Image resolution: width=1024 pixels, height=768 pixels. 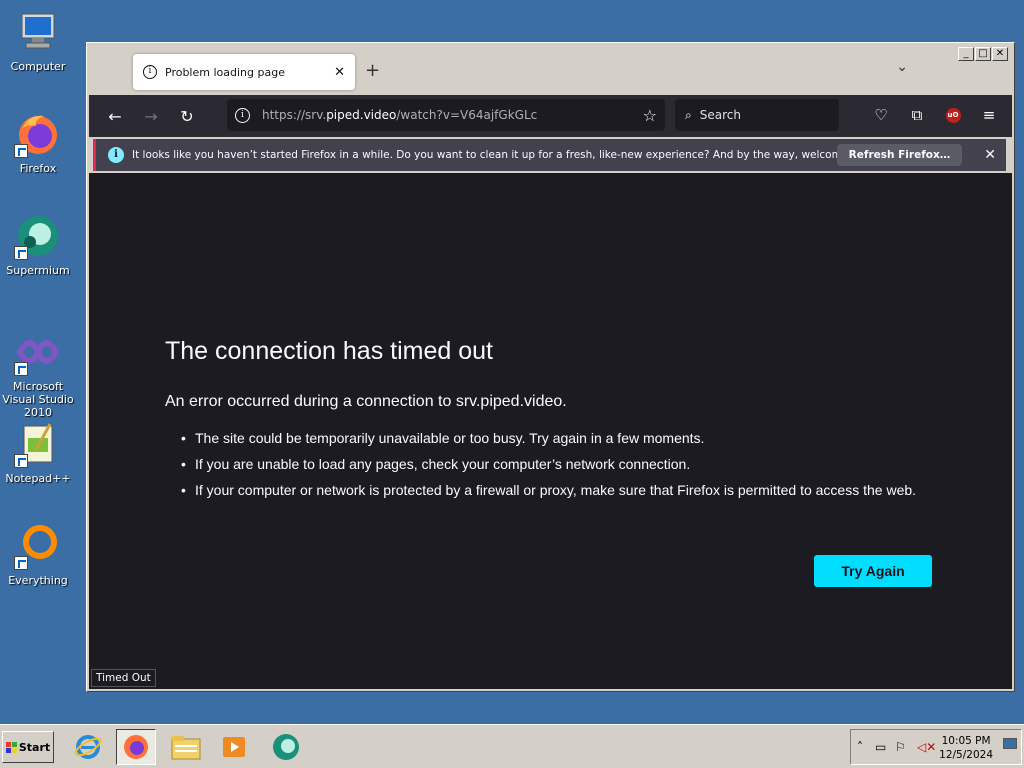 I want to click on error-title: The connection has timed out, so click(x=329, y=351).